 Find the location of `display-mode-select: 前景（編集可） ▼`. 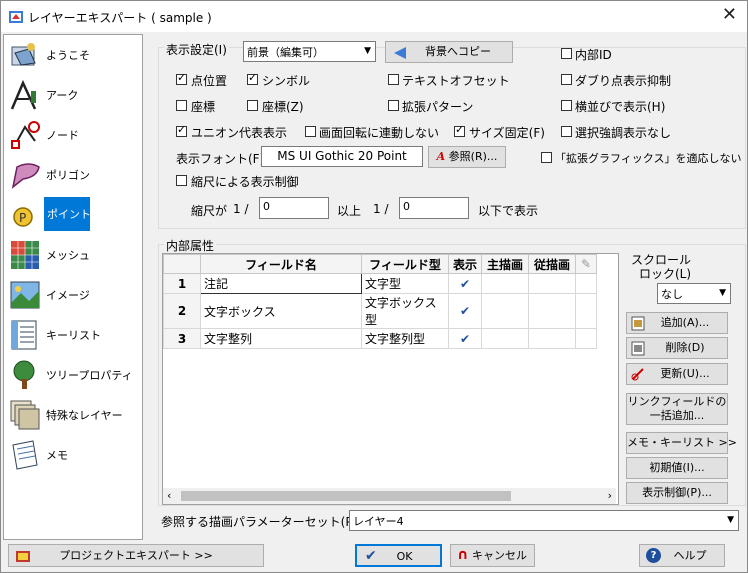

display-mode-select: 前景（編集可） ▼ is located at coordinates (309, 51).